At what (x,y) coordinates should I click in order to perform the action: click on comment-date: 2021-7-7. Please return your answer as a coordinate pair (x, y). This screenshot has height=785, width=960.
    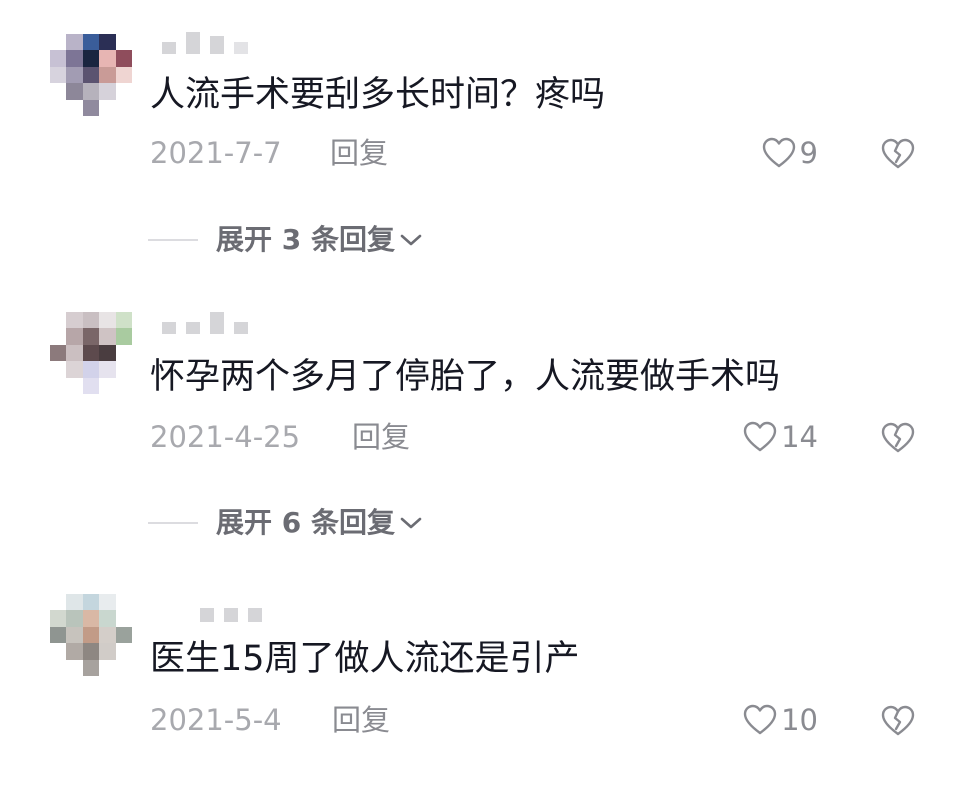
    Looking at the image, I should click on (216, 153).